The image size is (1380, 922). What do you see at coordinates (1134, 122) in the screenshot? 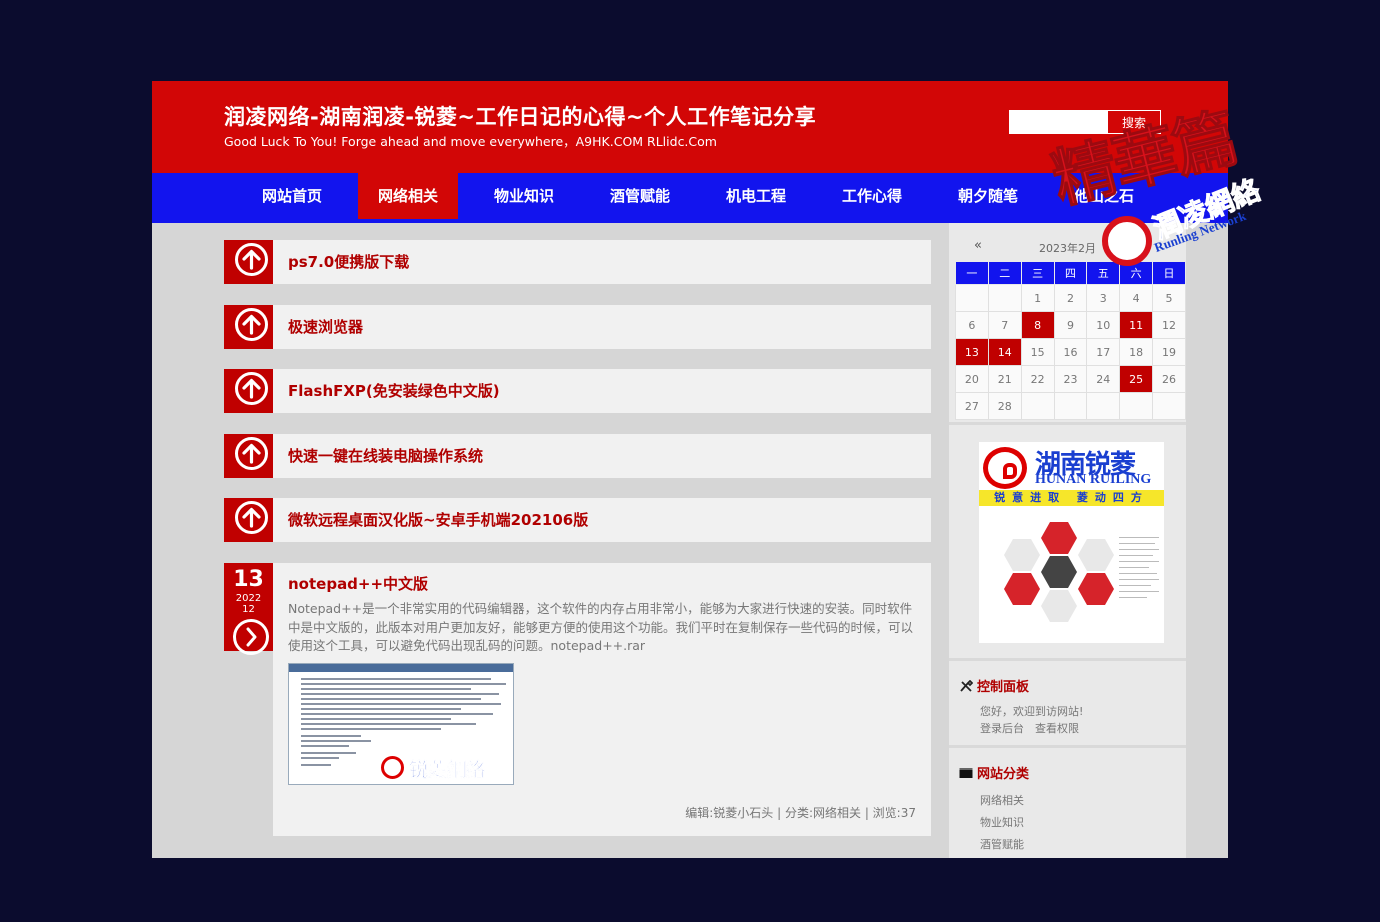
I see `search-button: 搜索` at bounding box center [1134, 122].